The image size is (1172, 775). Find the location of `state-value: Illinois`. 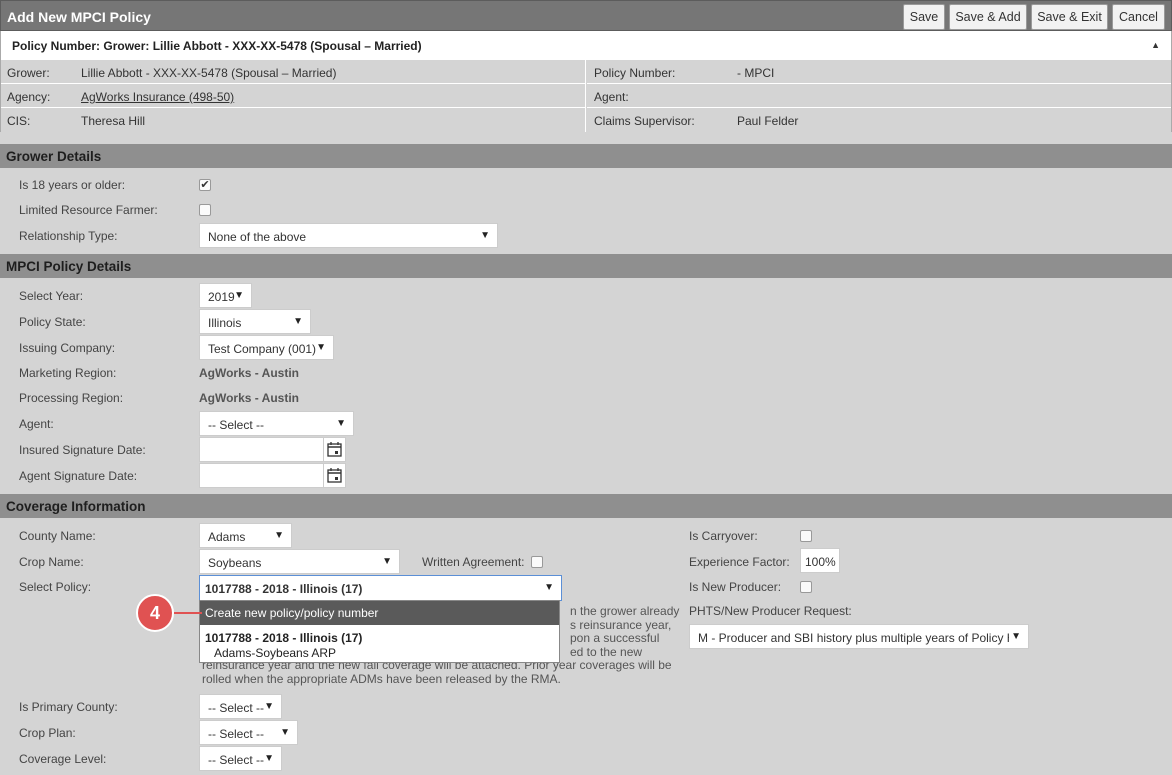

state-value: Illinois is located at coordinates (225, 323).